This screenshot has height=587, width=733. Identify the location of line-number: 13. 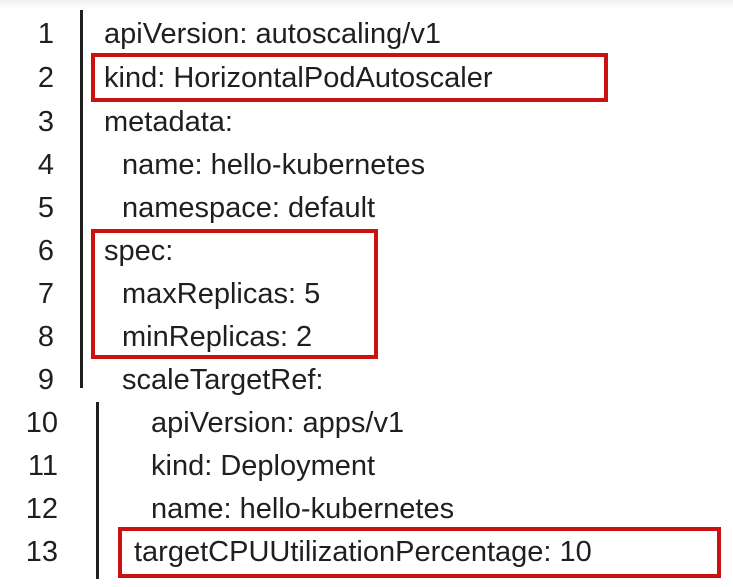
(41, 552).